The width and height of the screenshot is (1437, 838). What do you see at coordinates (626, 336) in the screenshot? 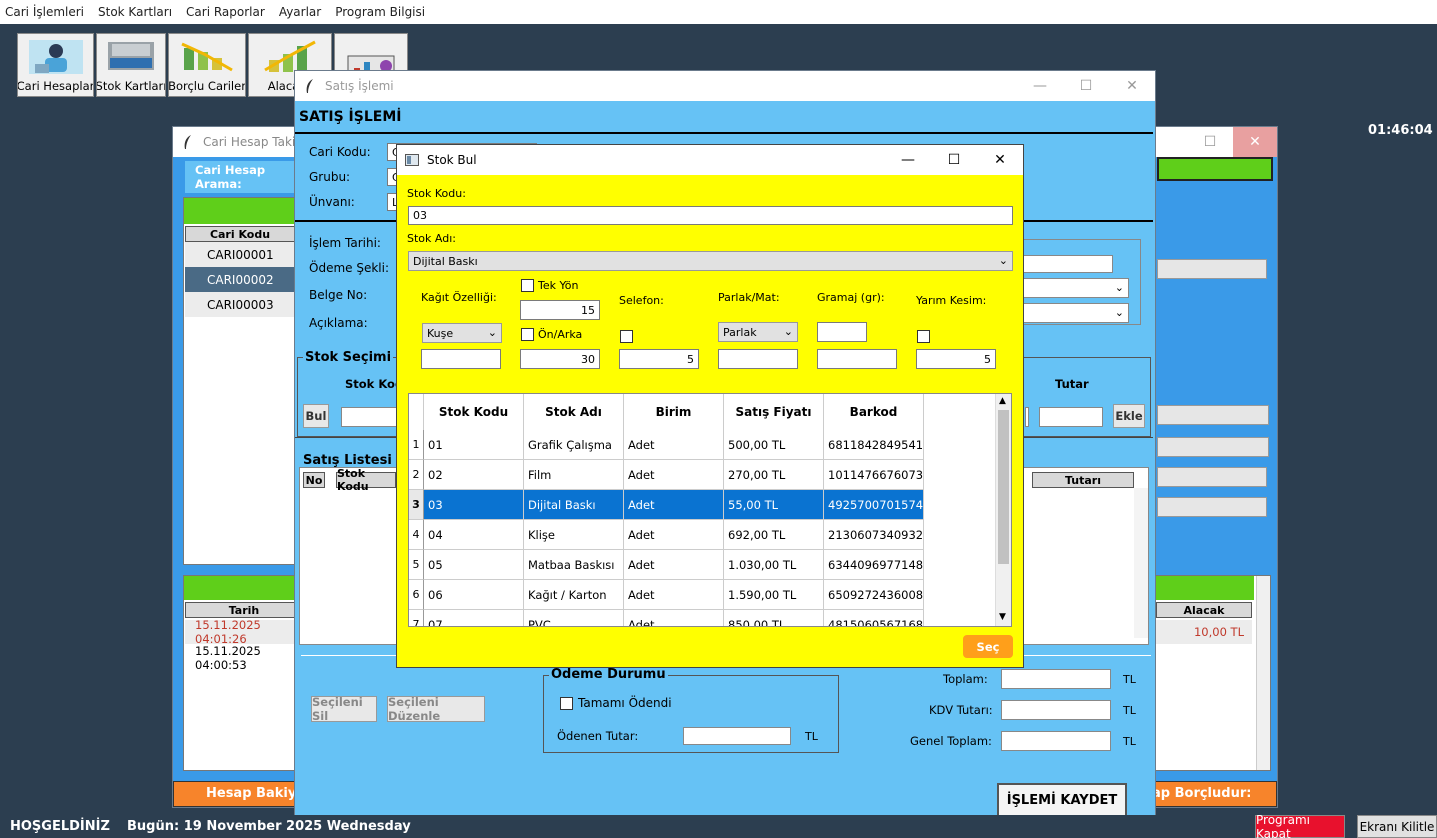
I see `selefon-checkbox` at bounding box center [626, 336].